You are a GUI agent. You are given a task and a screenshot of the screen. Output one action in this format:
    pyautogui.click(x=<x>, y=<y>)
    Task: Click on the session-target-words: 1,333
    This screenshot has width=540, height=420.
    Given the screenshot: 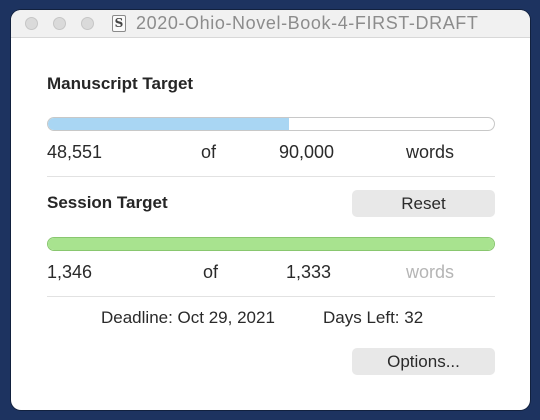 What is the action you would take?
    pyautogui.click(x=309, y=272)
    